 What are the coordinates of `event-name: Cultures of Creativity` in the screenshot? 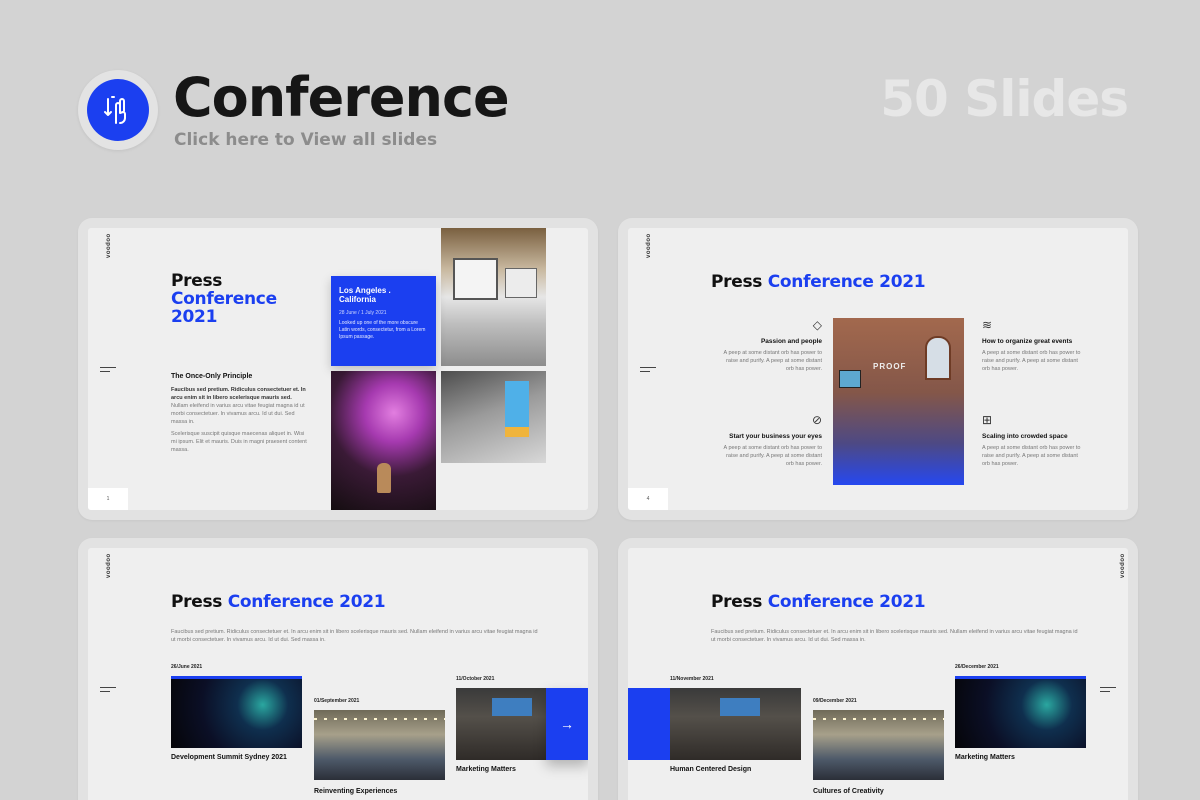 It's located at (848, 791).